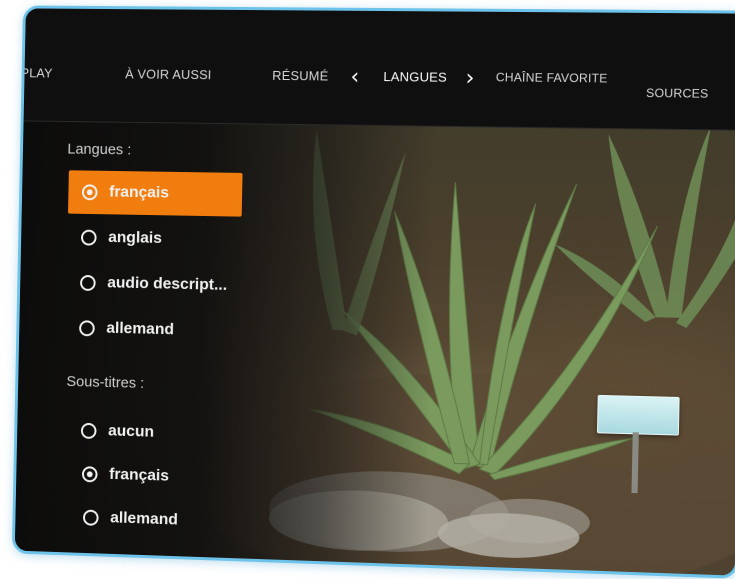 This screenshot has width=735, height=579. What do you see at coordinates (99, 149) in the screenshot?
I see `languages-heading: Langues :` at bounding box center [99, 149].